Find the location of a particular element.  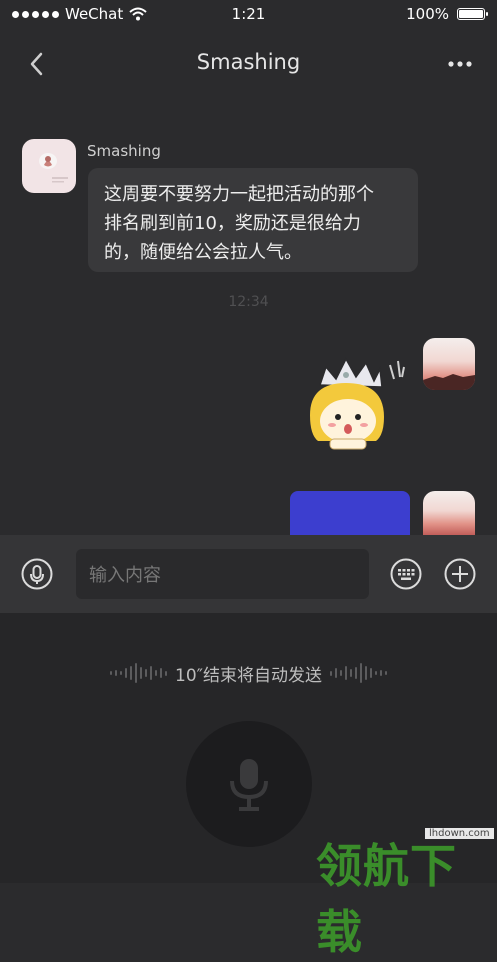

keyboard-icon is located at coordinates (406, 574).